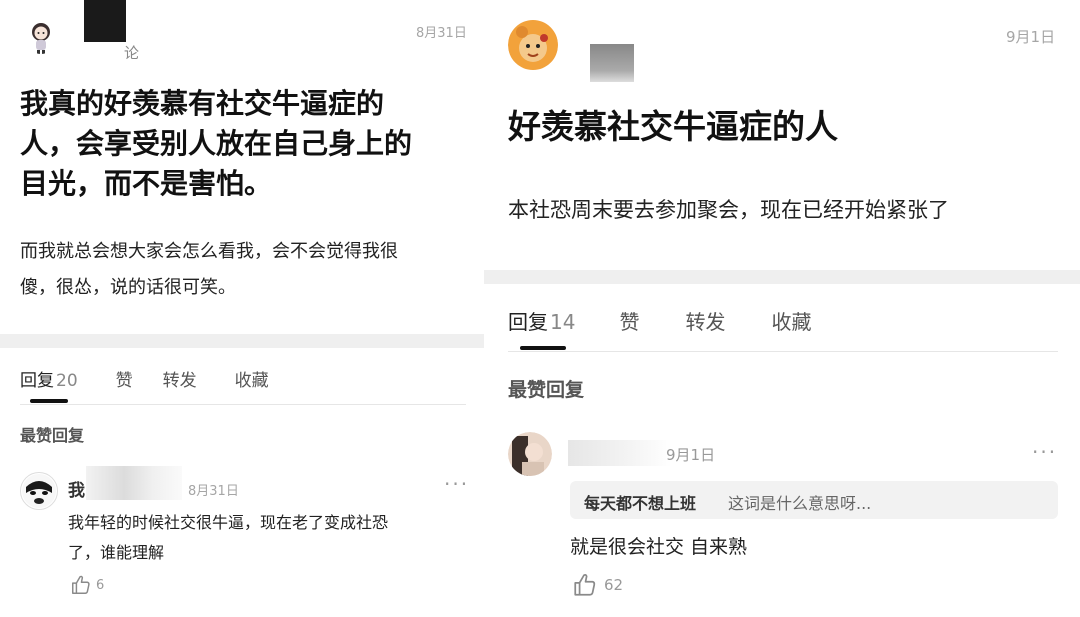  What do you see at coordinates (597, 585) in the screenshot?
I see `comment-like: 62` at bounding box center [597, 585].